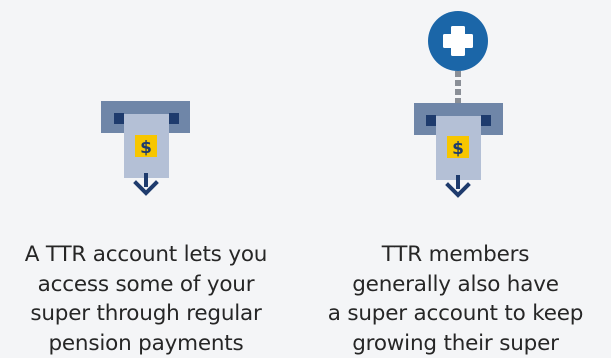 The image size is (611, 358). What do you see at coordinates (455, 313) in the screenshot?
I see `caption-line: a super account to keep` at bounding box center [455, 313].